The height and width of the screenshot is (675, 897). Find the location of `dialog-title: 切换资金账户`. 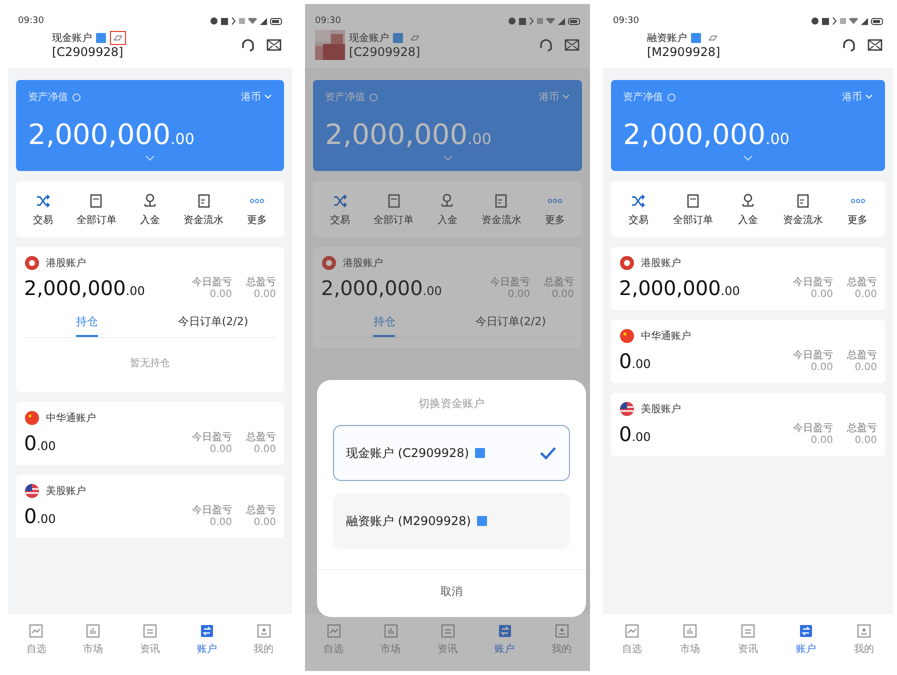

dialog-title: 切换资金账户 is located at coordinates (452, 404).